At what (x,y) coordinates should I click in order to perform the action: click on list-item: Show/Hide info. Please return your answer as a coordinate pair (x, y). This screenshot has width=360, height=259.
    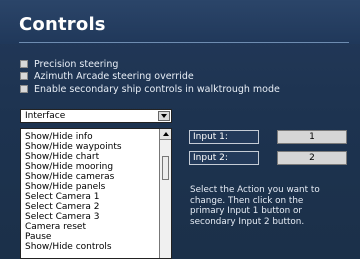
    Looking at the image, I should click on (59, 137).